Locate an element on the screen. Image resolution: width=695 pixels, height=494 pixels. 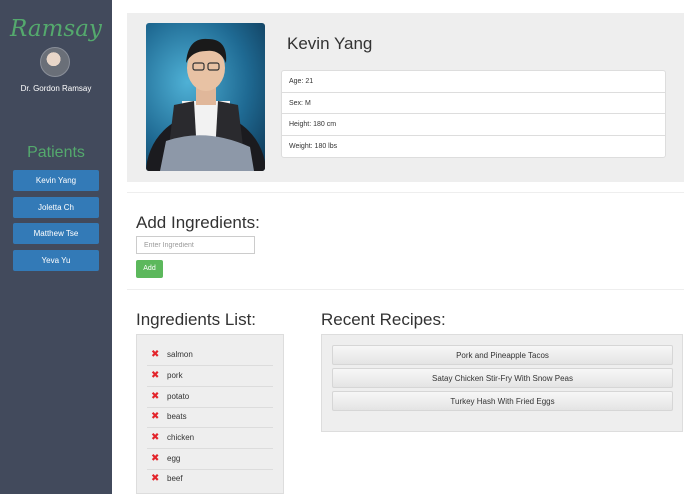
ingredient-label: egg is located at coordinates (174, 458).